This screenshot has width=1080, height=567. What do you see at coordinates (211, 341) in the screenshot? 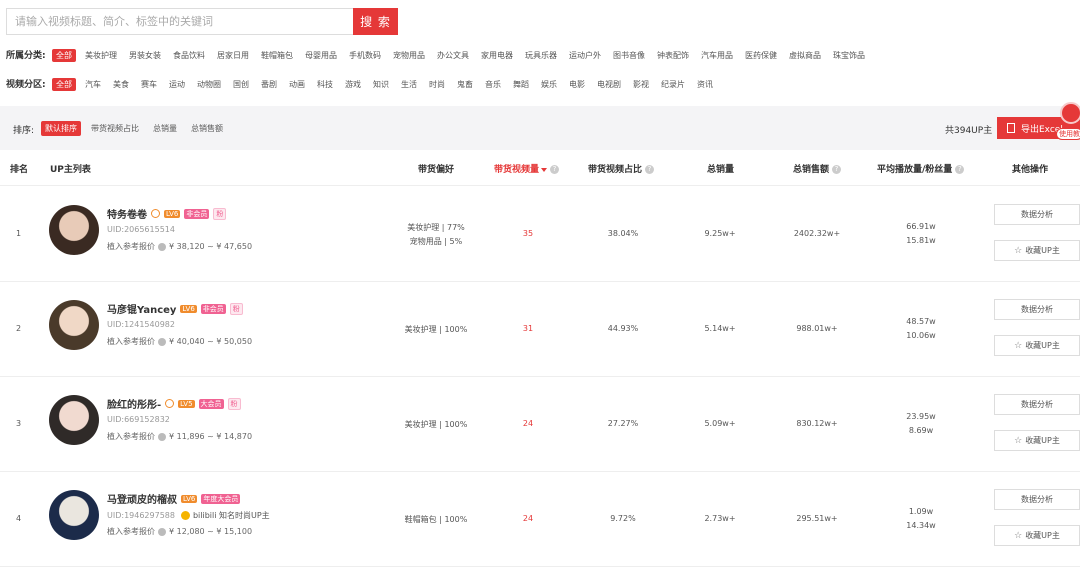
I see `price-value: ¥ 40,040 ~ ¥ 50,050` at bounding box center [211, 341].